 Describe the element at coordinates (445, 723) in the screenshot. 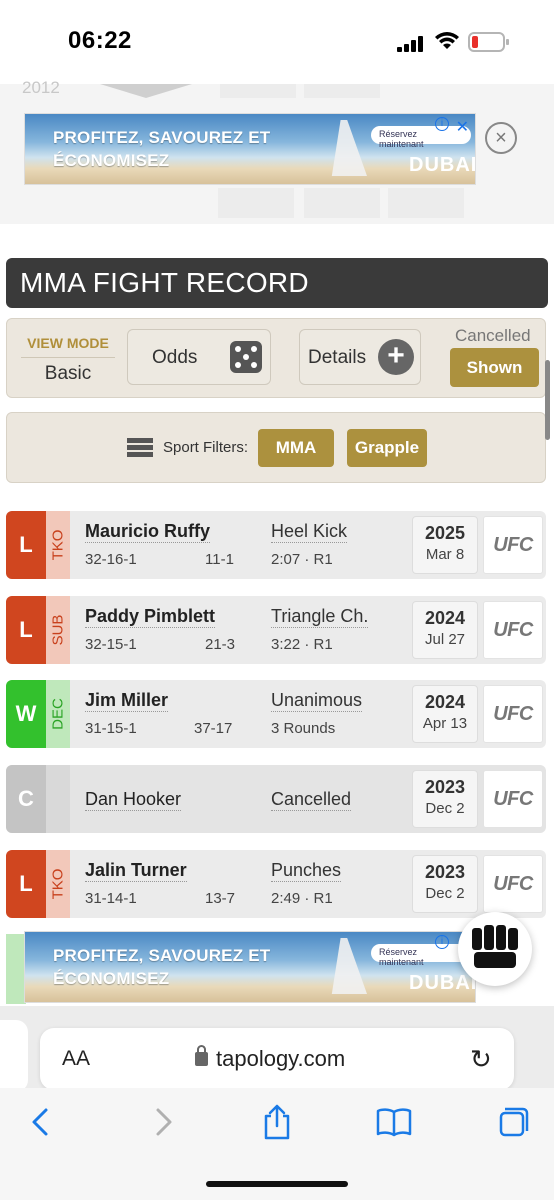

I see `fight-day: Apr 13` at that location.